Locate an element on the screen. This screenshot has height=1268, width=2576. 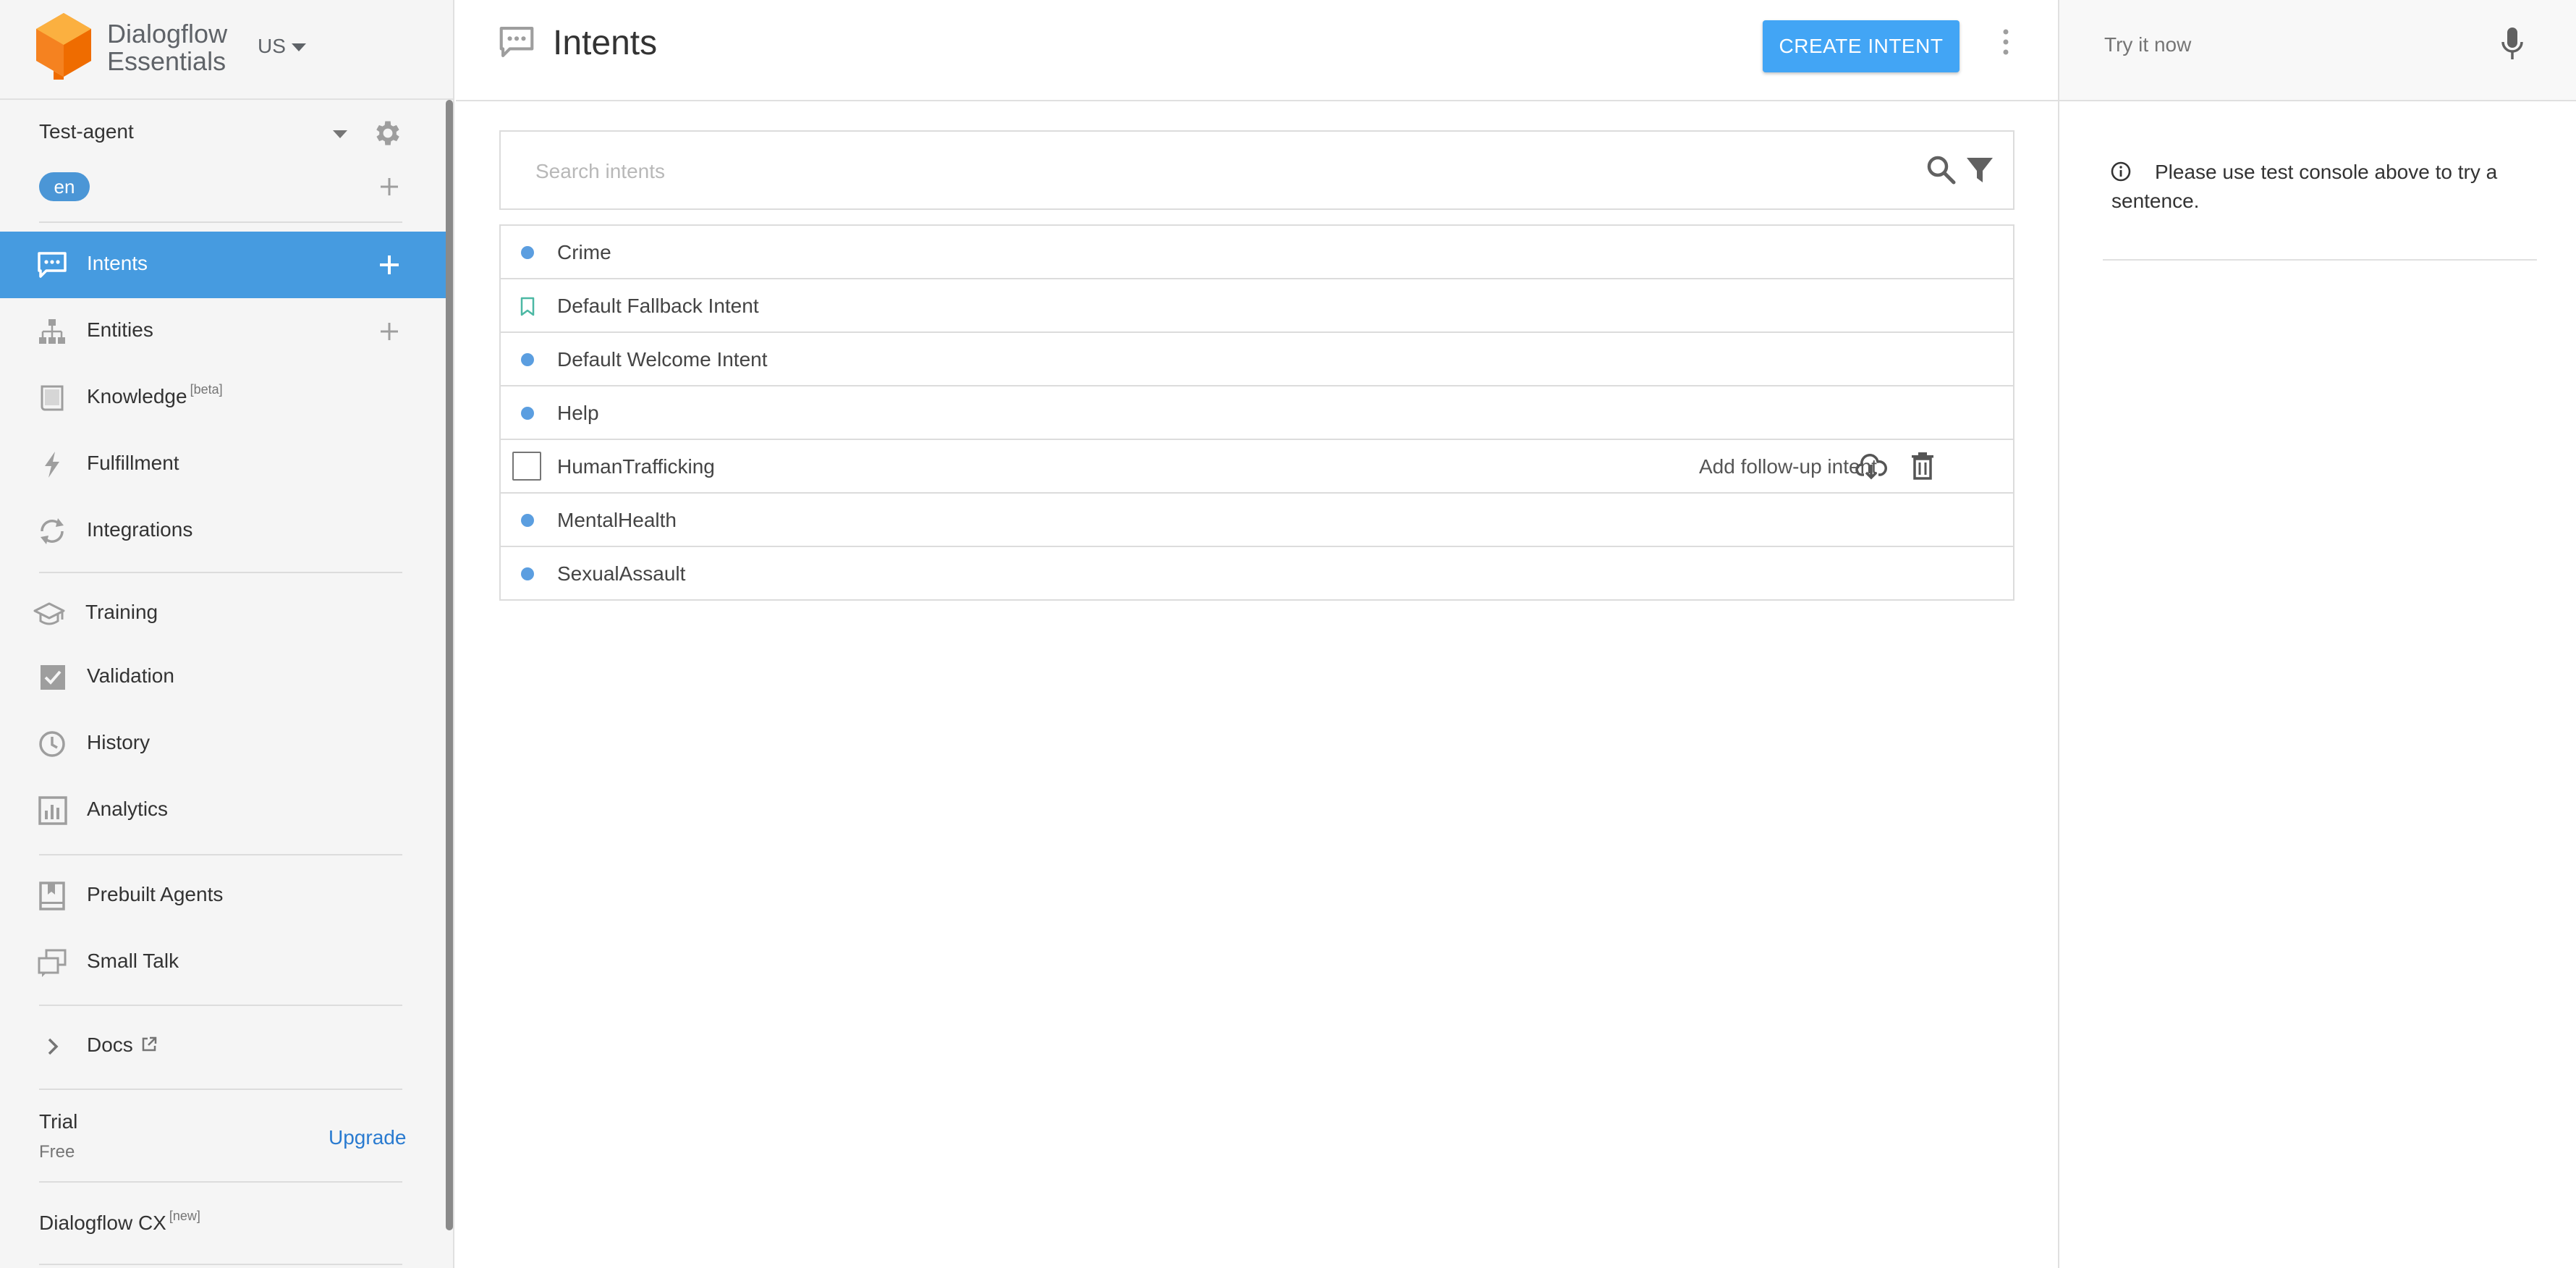
agent-name: Test-agent is located at coordinates (86, 132).